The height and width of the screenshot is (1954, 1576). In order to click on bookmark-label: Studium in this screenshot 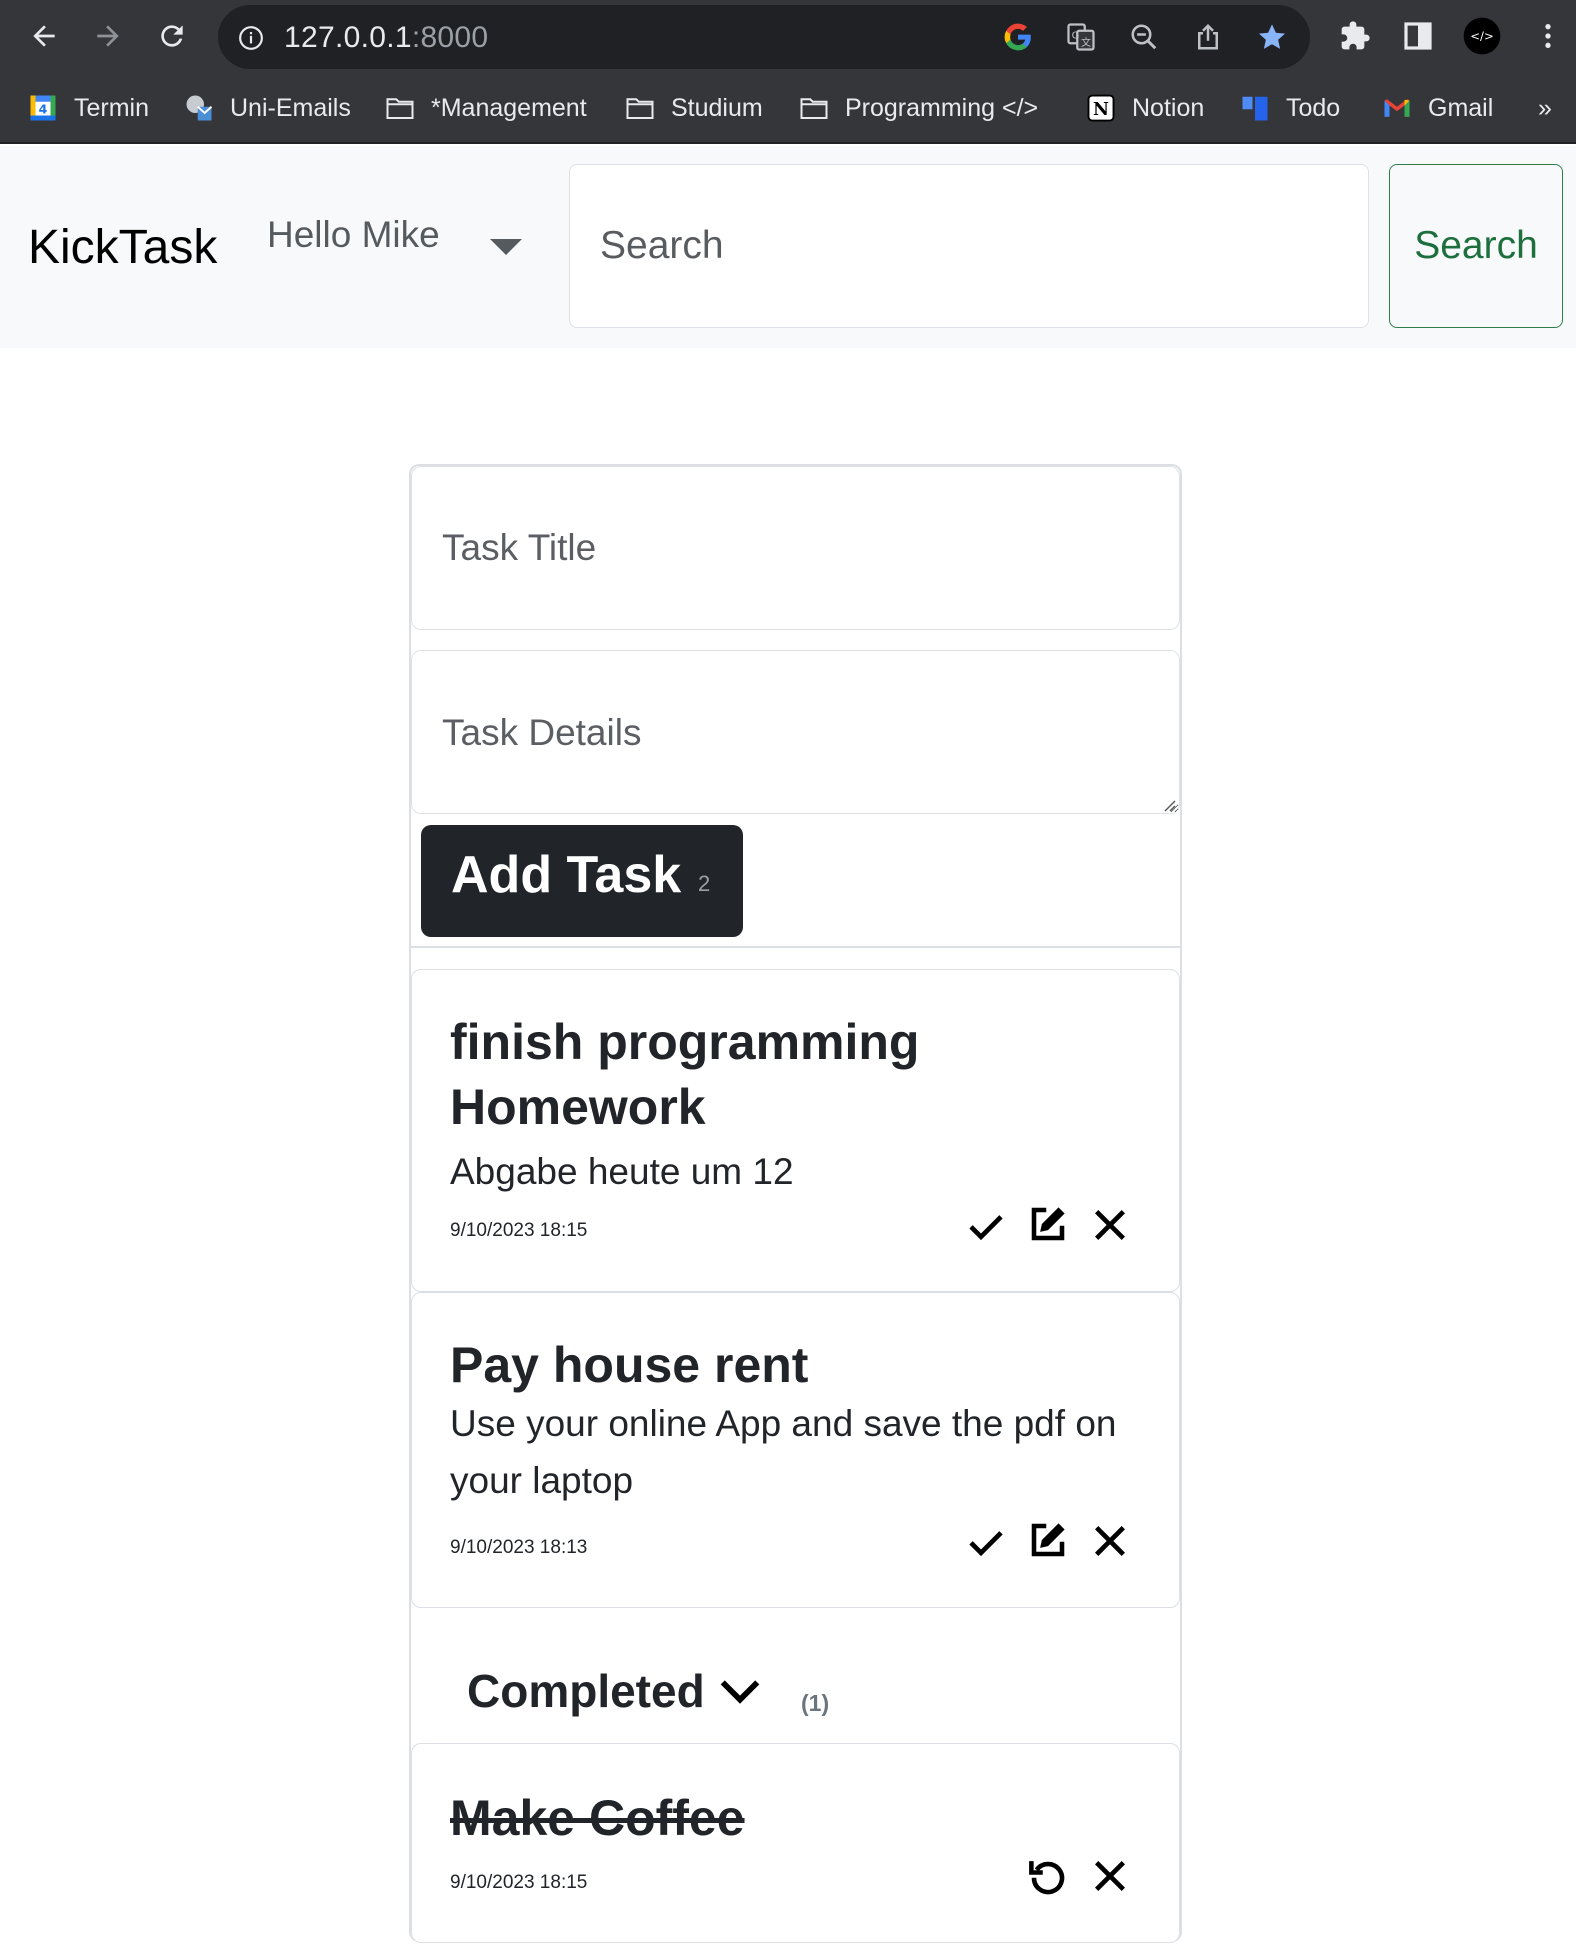, I will do `click(717, 107)`.